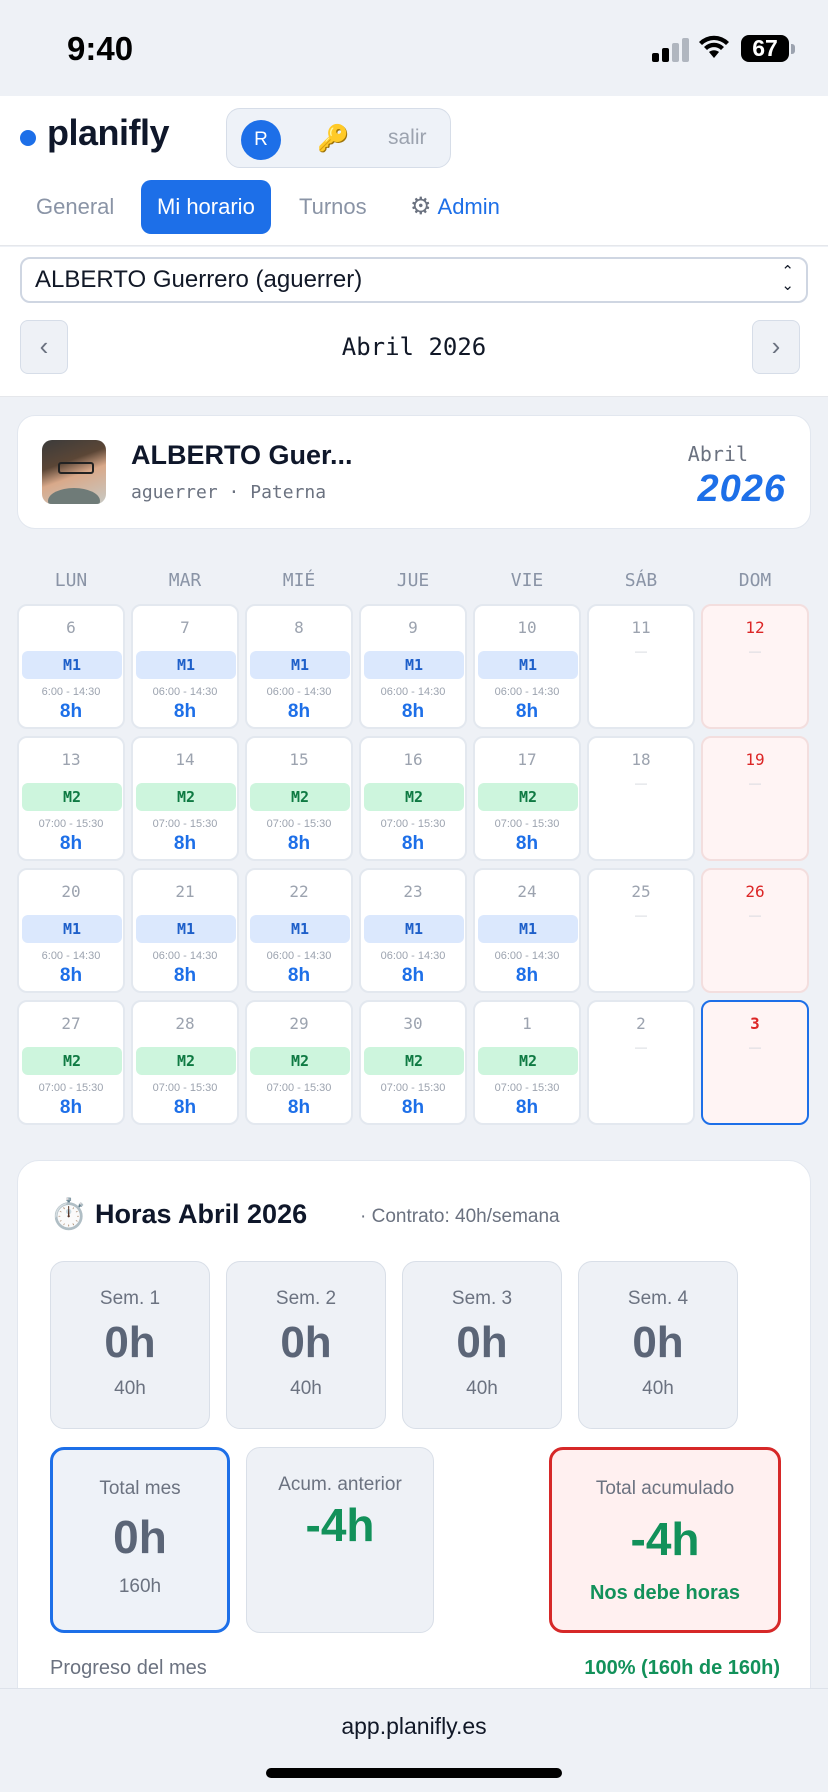 This screenshot has height=1792, width=828. Describe the element at coordinates (755, 930) in the screenshot. I see `calendar-day-cell: 26 —` at that location.